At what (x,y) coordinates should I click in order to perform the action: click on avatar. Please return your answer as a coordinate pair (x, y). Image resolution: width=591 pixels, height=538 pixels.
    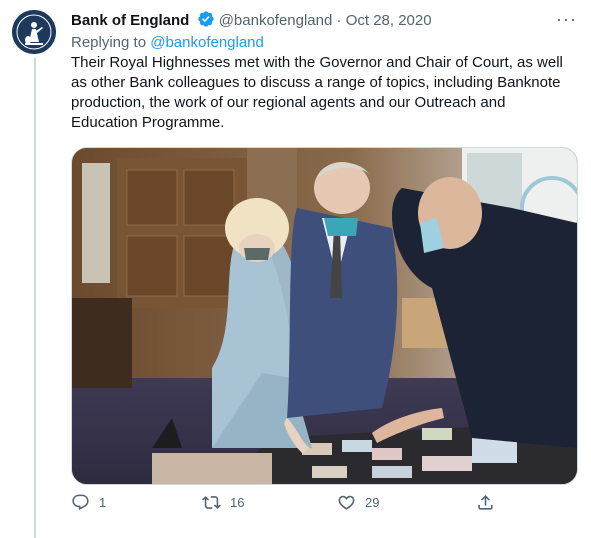
    Looking at the image, I should click on (34, 32).